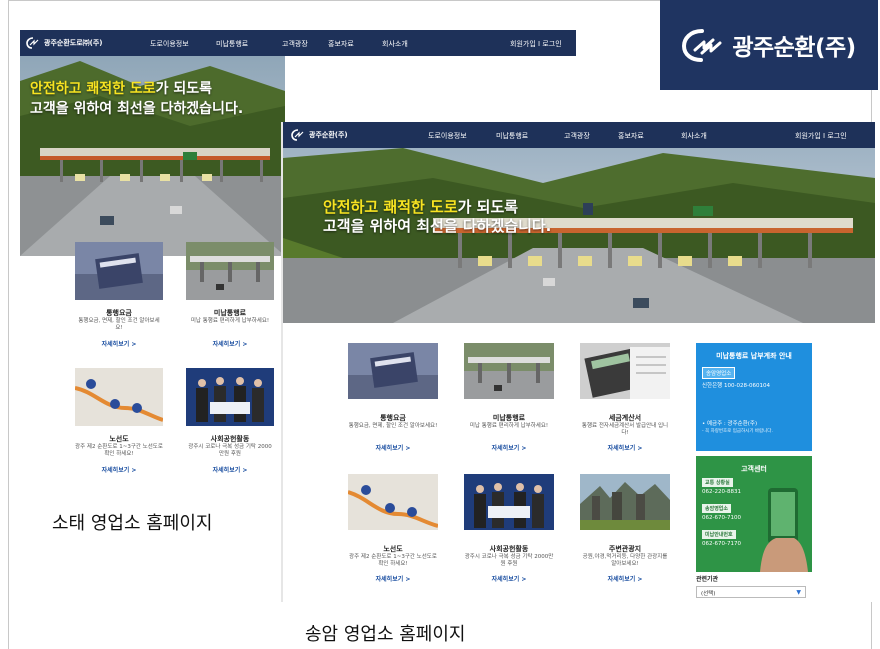  I want to click on brand-name: 광주순환(주), so click(794, 48).